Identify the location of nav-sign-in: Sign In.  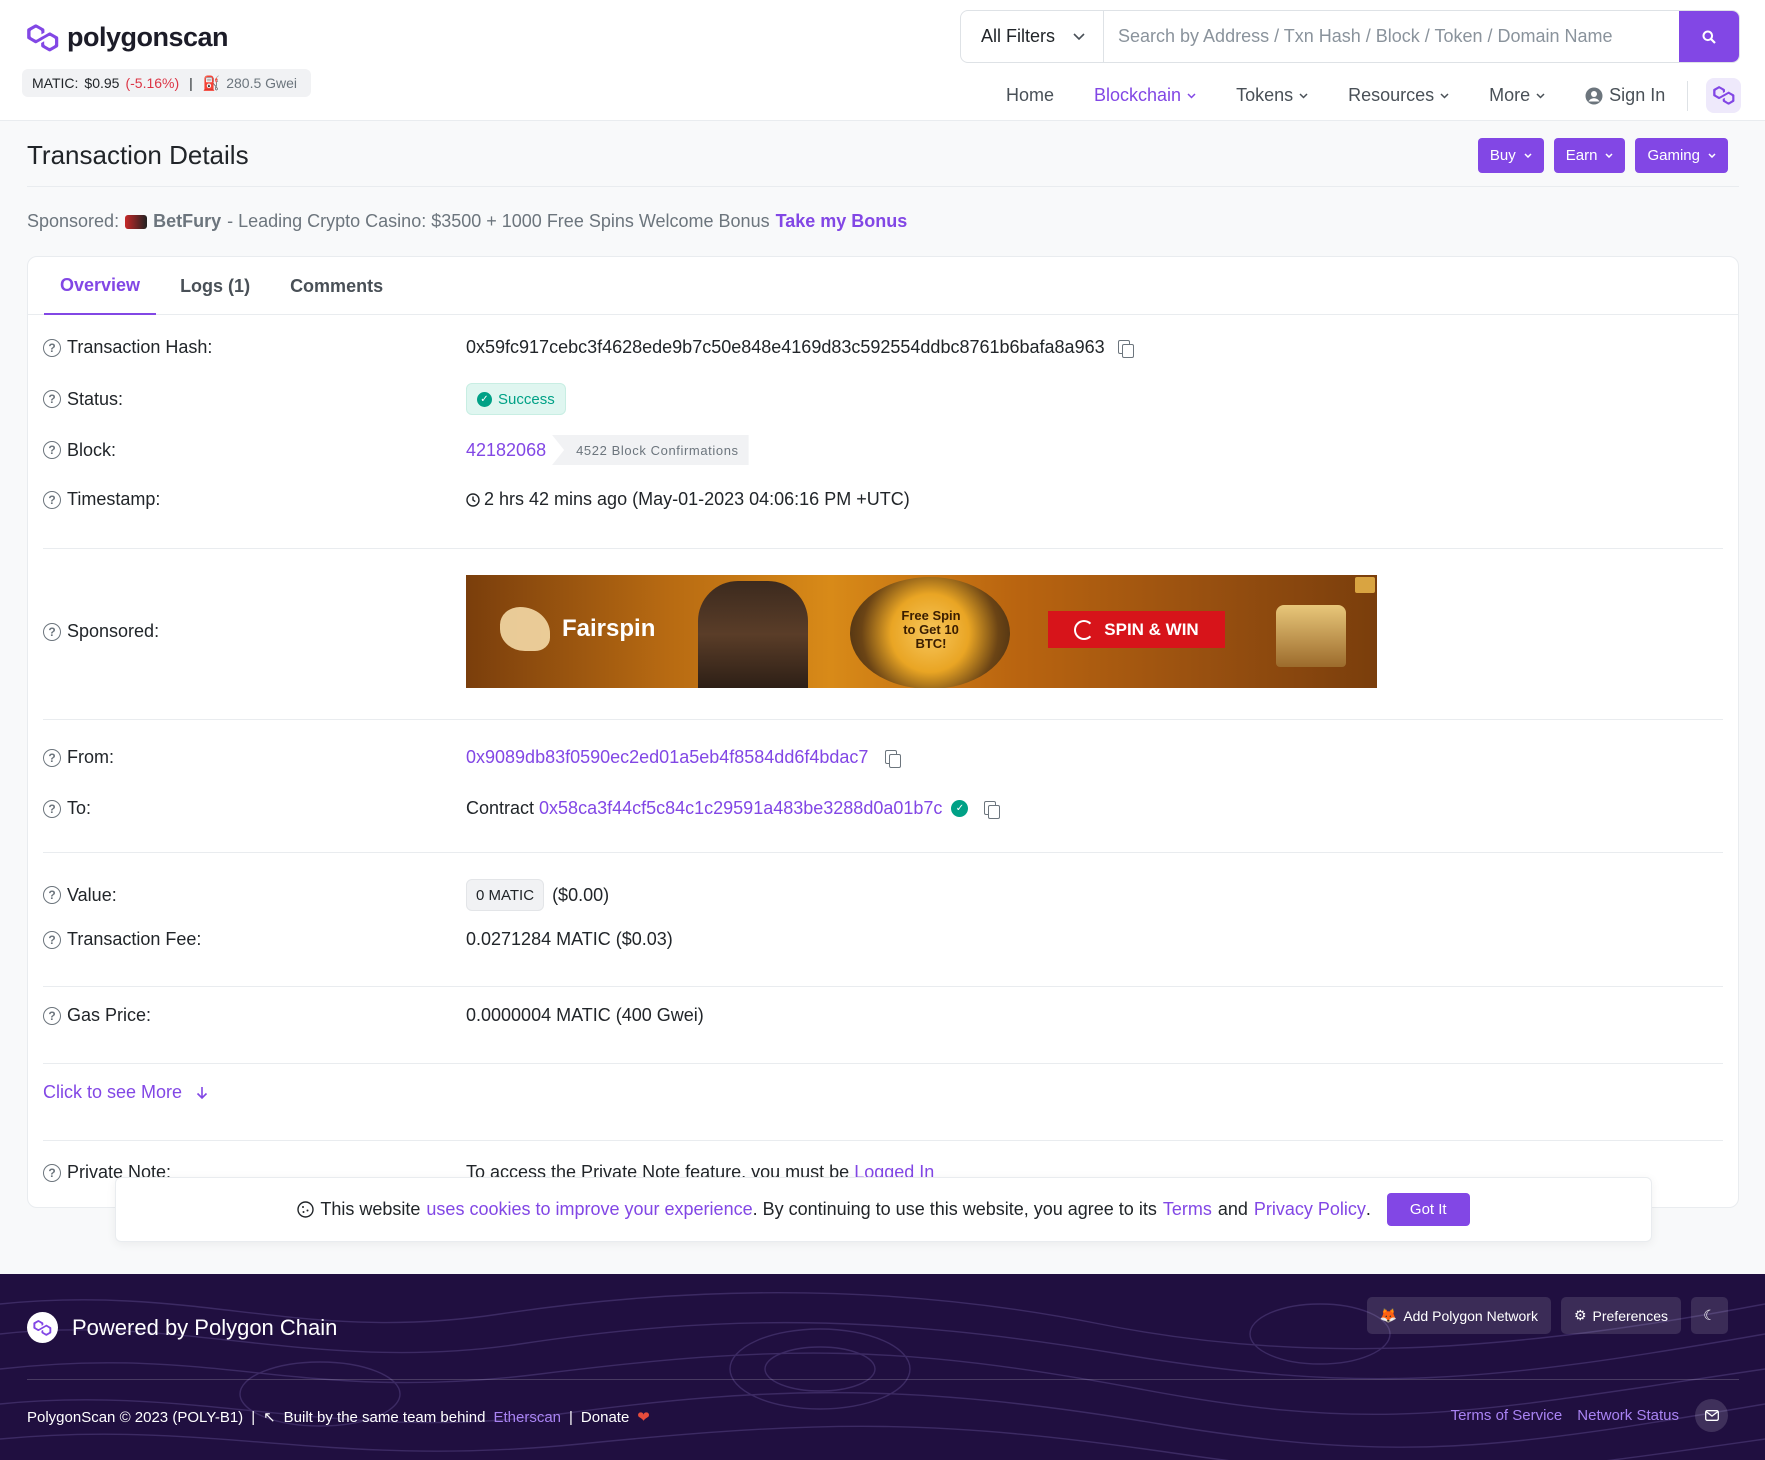
(1625, 95).